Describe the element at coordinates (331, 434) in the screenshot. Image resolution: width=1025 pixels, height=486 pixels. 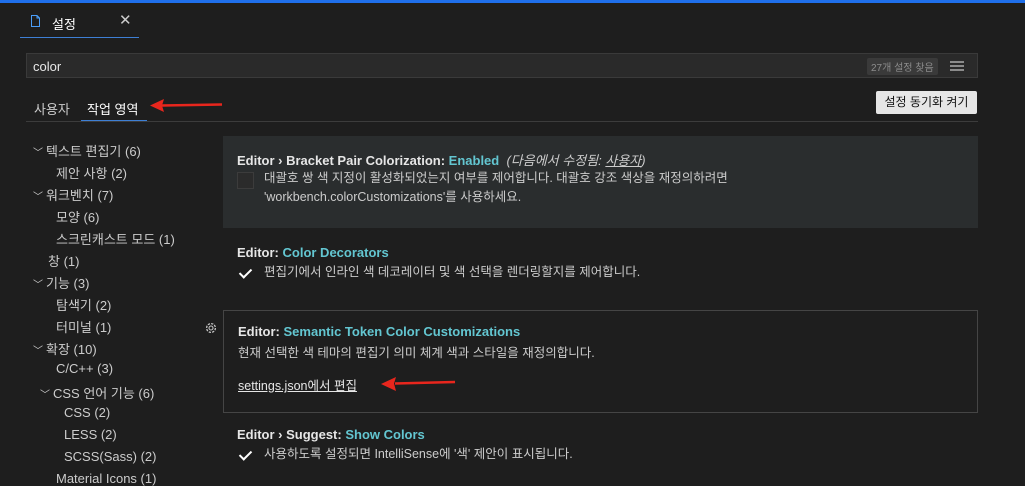
I see `setting-title: Editor › Suggest: Show Colors` at that location.